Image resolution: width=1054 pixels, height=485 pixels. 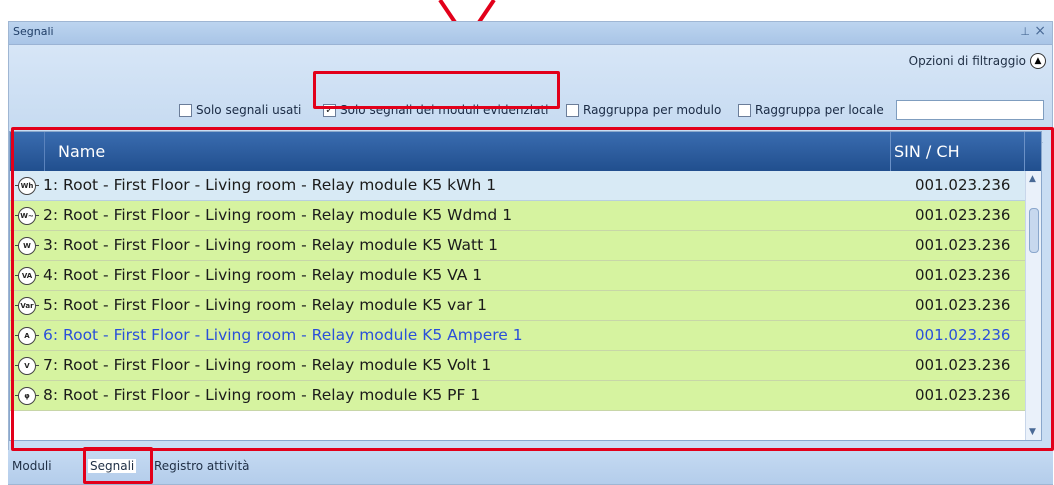 What do you see at coordinates (530, 467) in the screenshot?
I see `bottom-tabs: Moduli Segnali Registro attività` at bounding box center [530, 467].